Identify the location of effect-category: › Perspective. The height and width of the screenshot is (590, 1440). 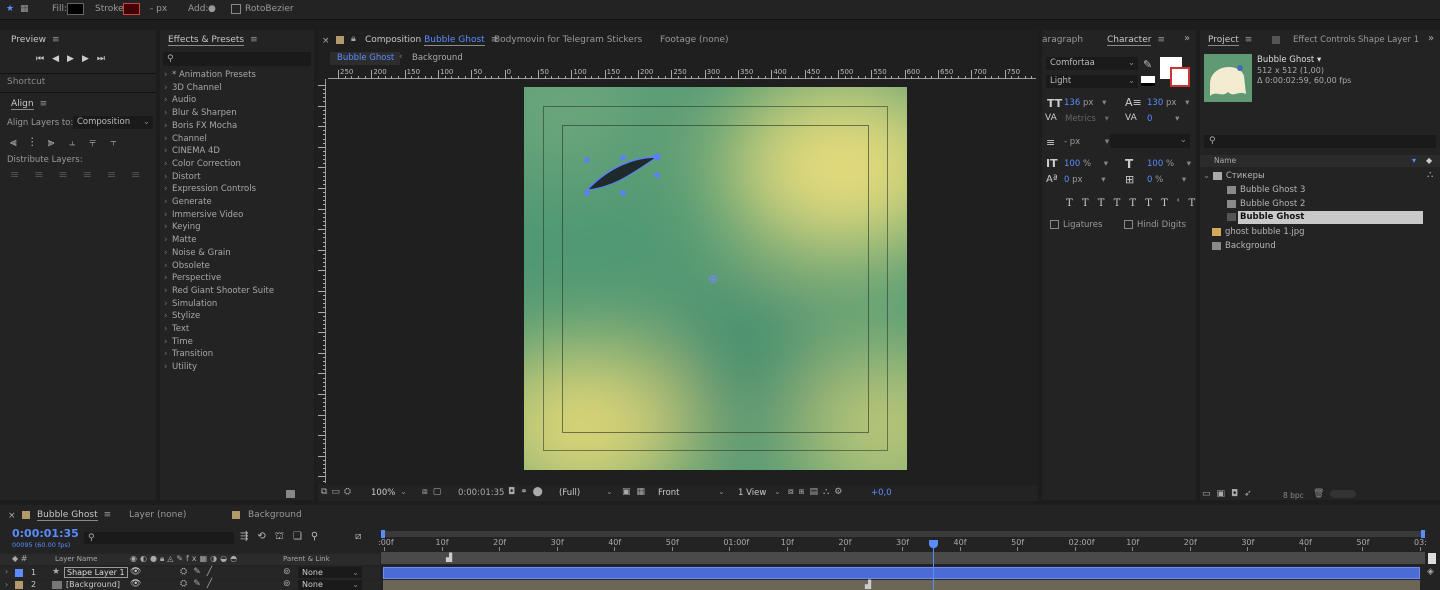
(192, 278).